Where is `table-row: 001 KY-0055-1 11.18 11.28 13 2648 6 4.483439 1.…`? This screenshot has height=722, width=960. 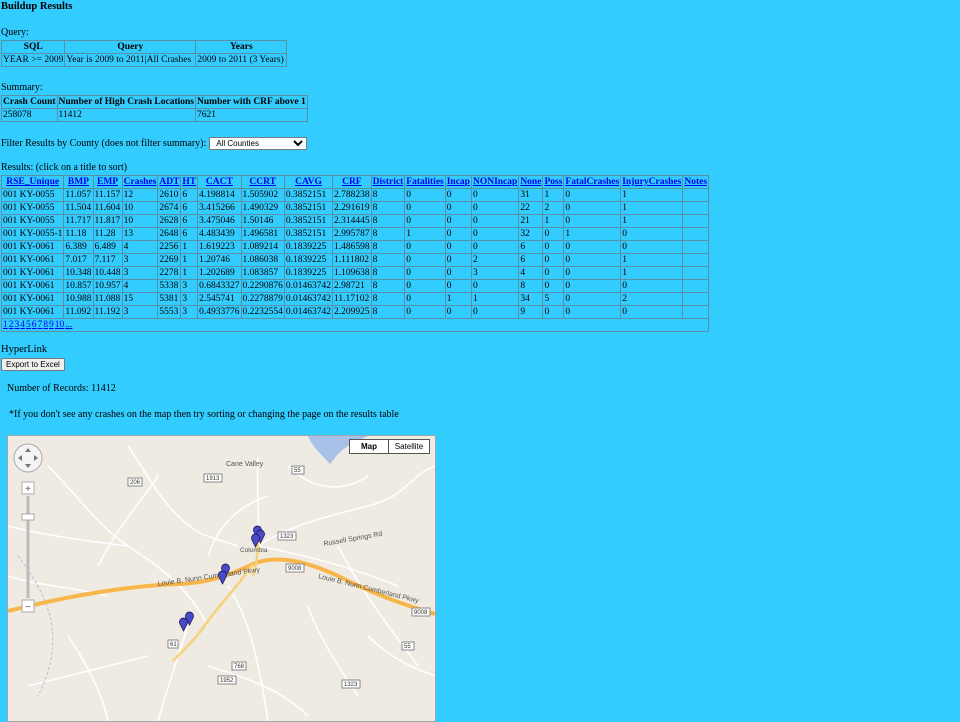 table-row: 001 KY-0055-1 11.18 11.28 13 2648 6 4.483439 1.… is located at coordinates (355, 234).